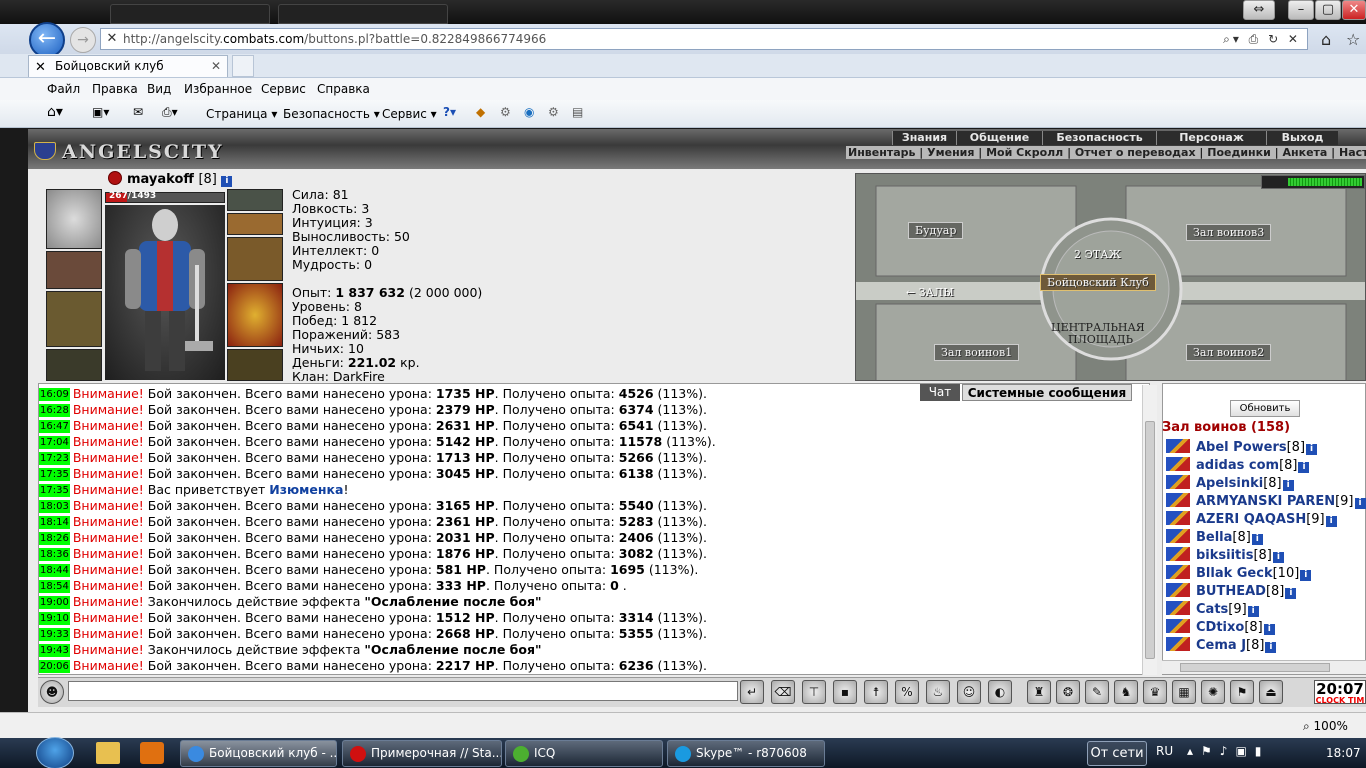 The width and height of the screenshot is (1366, 768). Describe the element at coordinates (924, 138) in the screenshot. I see `nav-knowledge: Знания` at that location.